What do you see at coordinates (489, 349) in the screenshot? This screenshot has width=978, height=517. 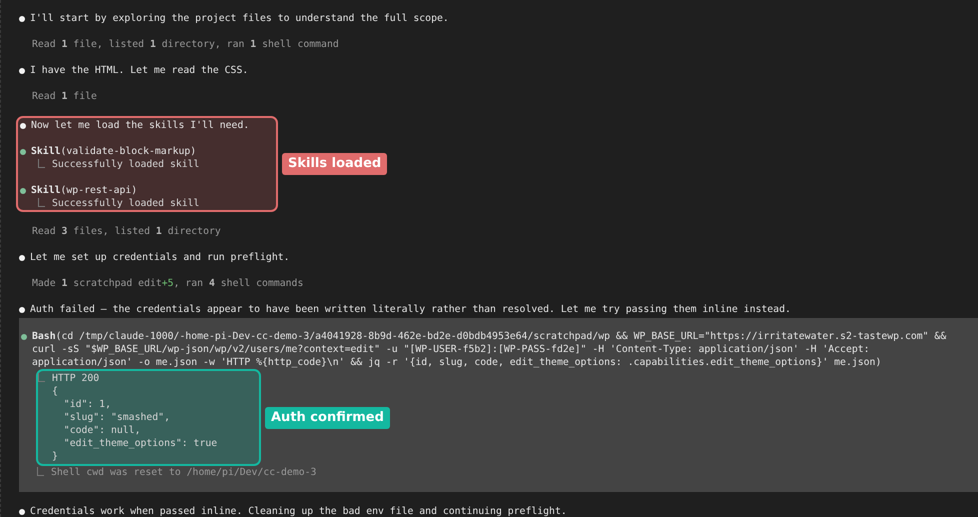 I see `command-text: Bash(cd /tmp/claude-1000/-home-pi-Dev-cc-demo-3/a4041928-8b9d-462e-bd2e-d0bdb4953e64/scratchpad/wp && WP_BASE_URL="https://irritatewater.s2-tastewp.com" && curl -sS "$WP_BASE_URL/wp-json/wp/v2/users/me?context=edit" -u "[WP-USER-f5b2]:[WP-PASS-fd2e]" -H 'Content-Type: application/json' -H 'Accept: application/json' -o me.json -w 'HTTP %{http_code}\n' && jq -r '{id, slug, code, edit_theme_options: .capabilities.edit_theme_options}' me.json)` at bounding box center [489, 349].